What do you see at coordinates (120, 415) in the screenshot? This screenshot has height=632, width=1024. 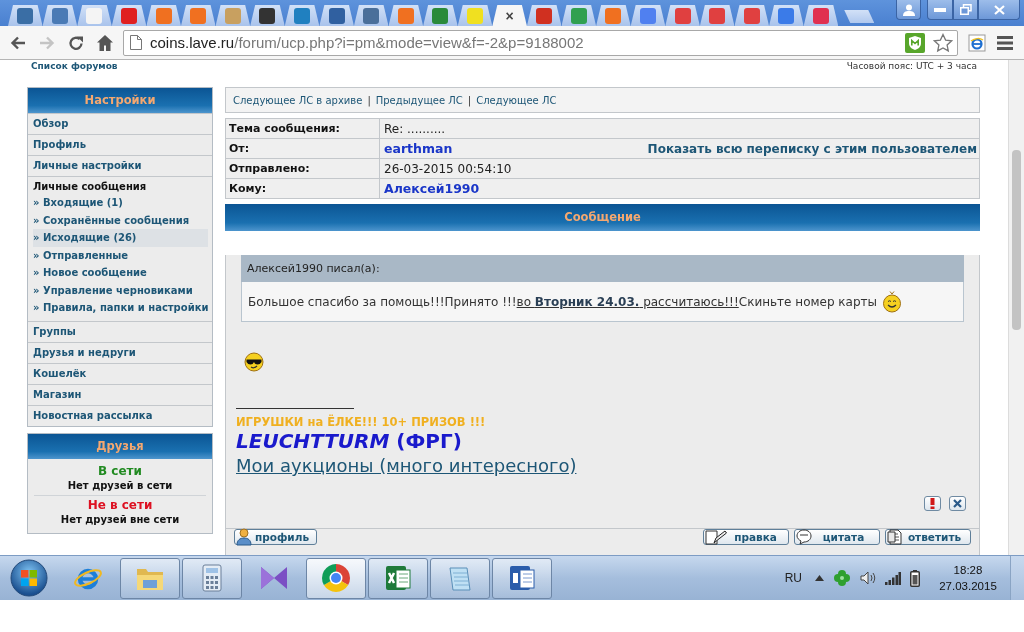 I see `sidebar-item: Новостная рассылка` at bounding box center [120, 415].